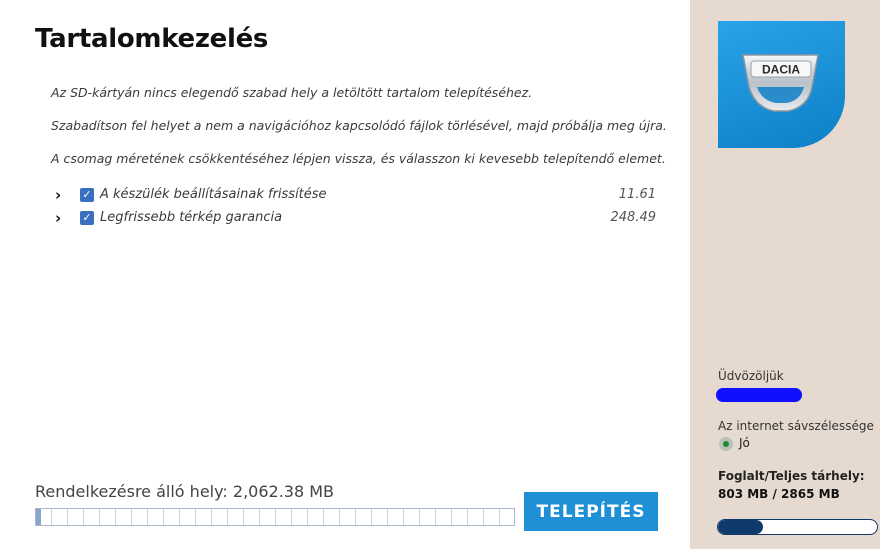 The image size is (880, 549). I want to click on item-label: Legfrissebb térkép garancia, so click(191, 217).